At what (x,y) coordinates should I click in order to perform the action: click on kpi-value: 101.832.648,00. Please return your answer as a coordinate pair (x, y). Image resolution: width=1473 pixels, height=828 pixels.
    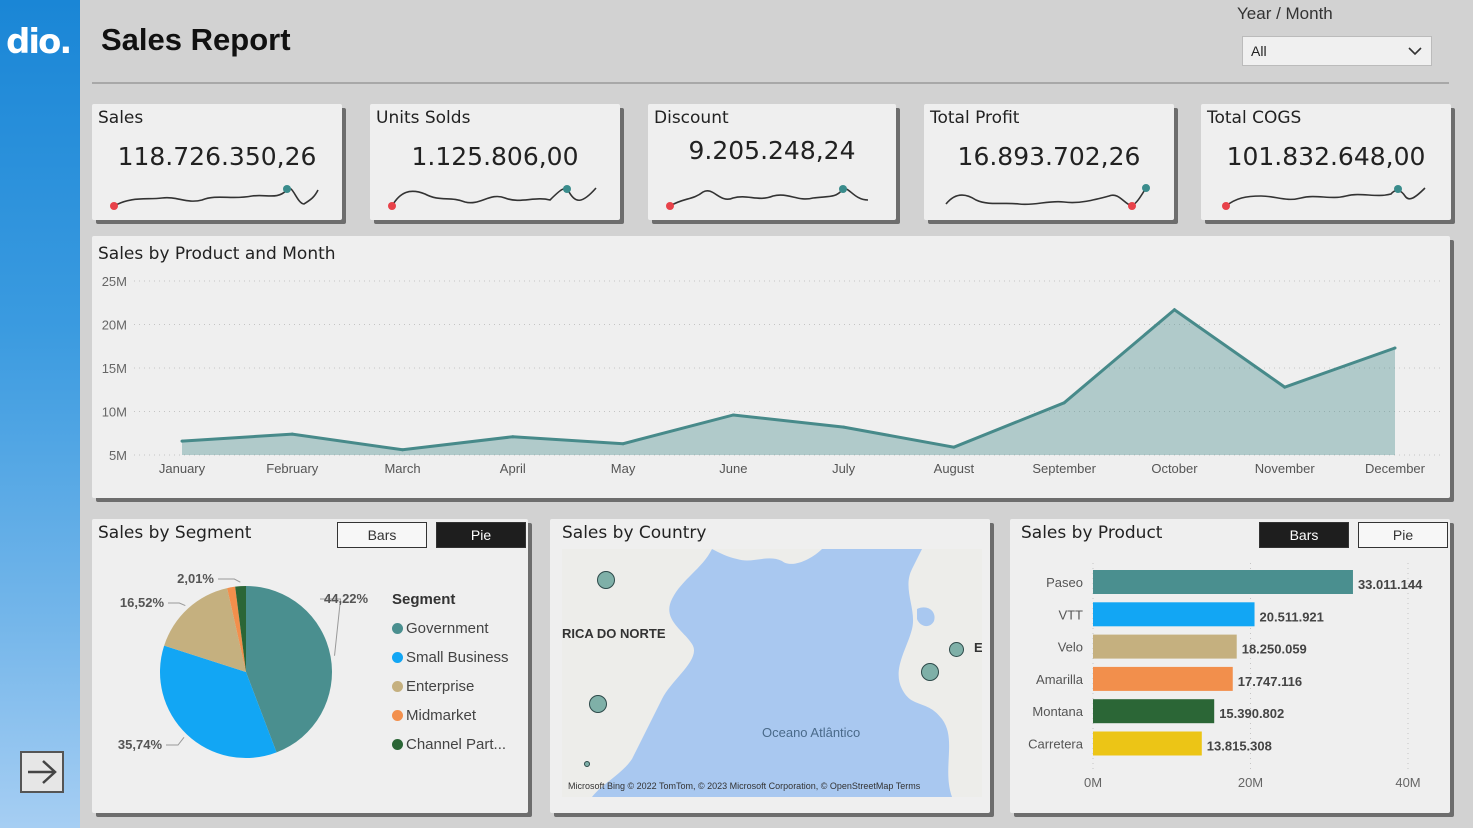
    Looking at the image, I should click on (1326, 156).